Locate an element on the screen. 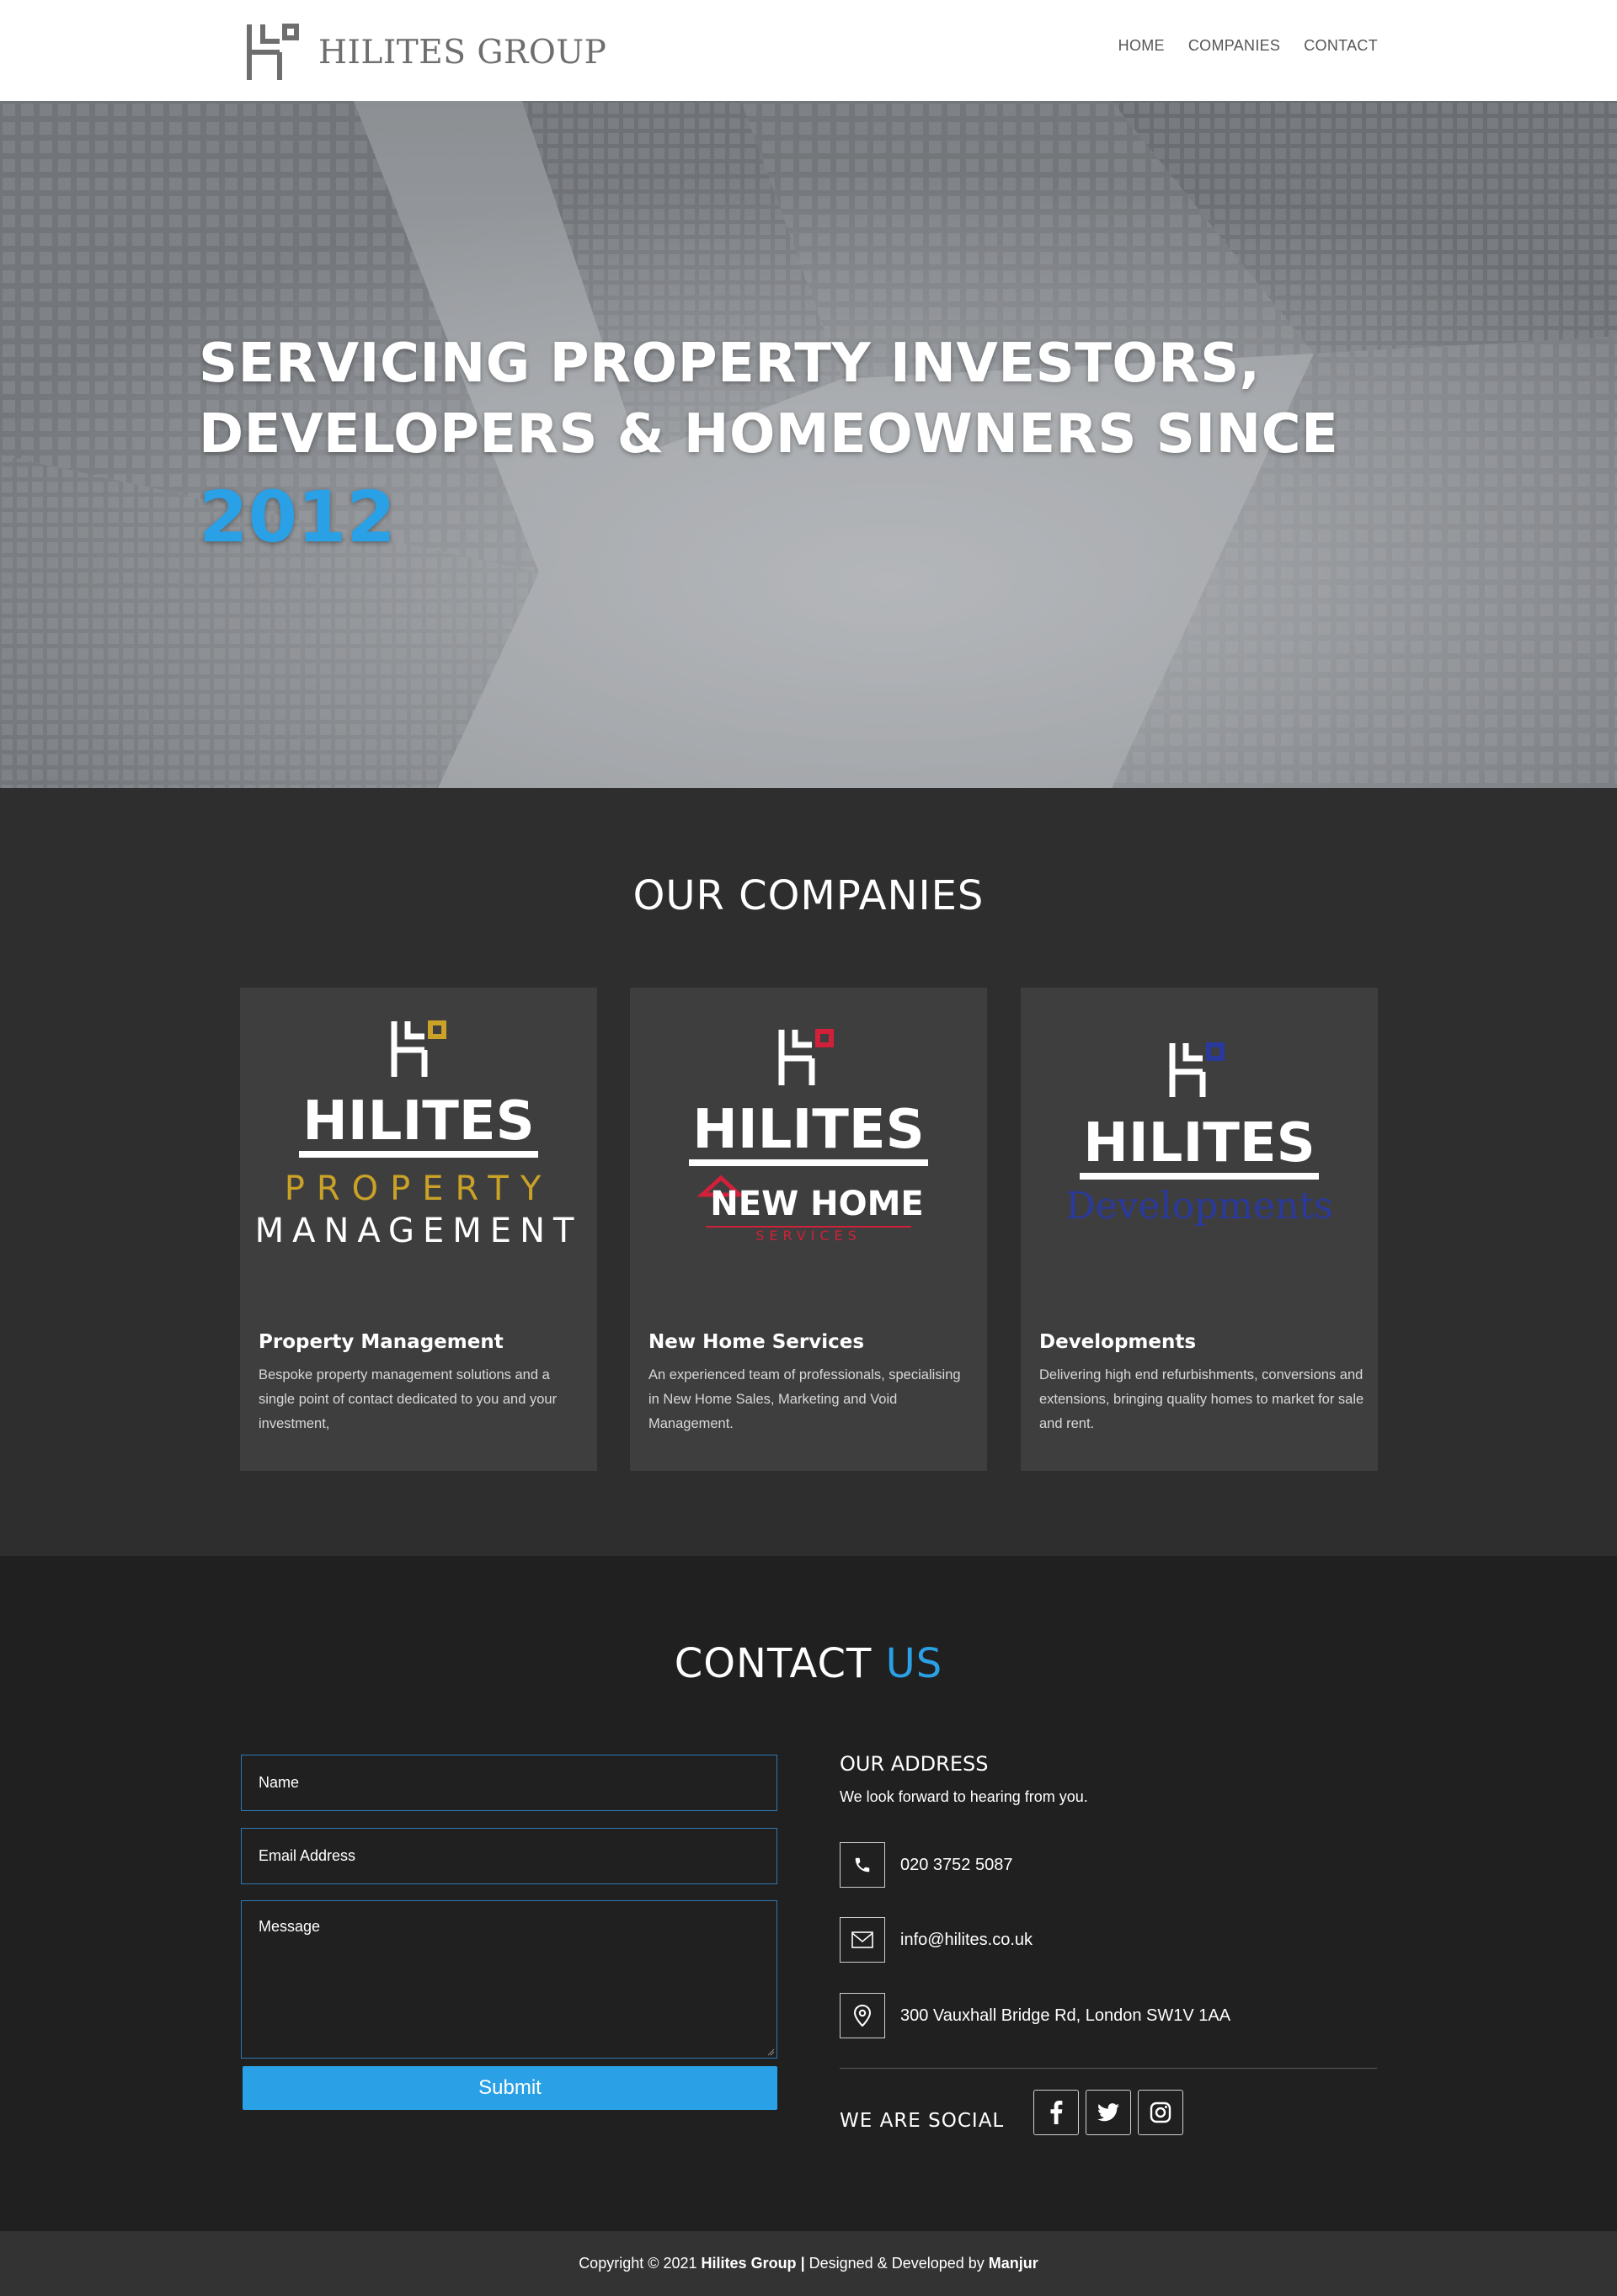 This screenshot has height=2296, width=1617. main-nav: HOME COMPANIES CONTACT is located at coordinates (1248, 46).